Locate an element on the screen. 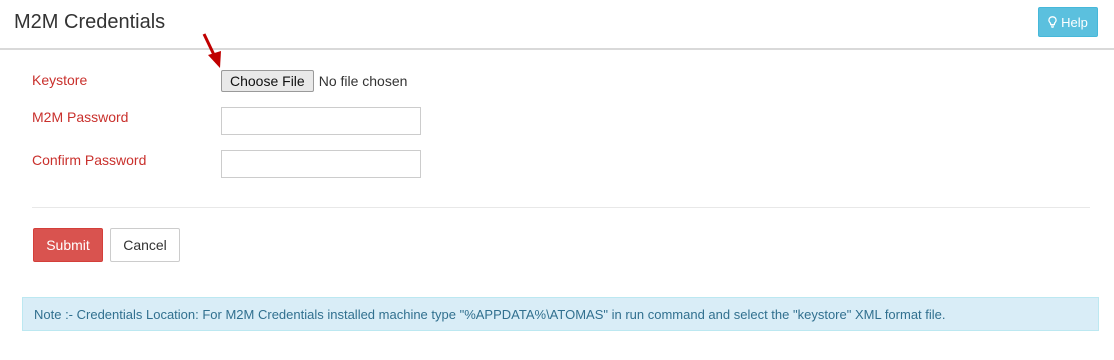 This screenshot has height=360, width=1114. file-status-text: No file chosen is located at coordinates (363, 81).